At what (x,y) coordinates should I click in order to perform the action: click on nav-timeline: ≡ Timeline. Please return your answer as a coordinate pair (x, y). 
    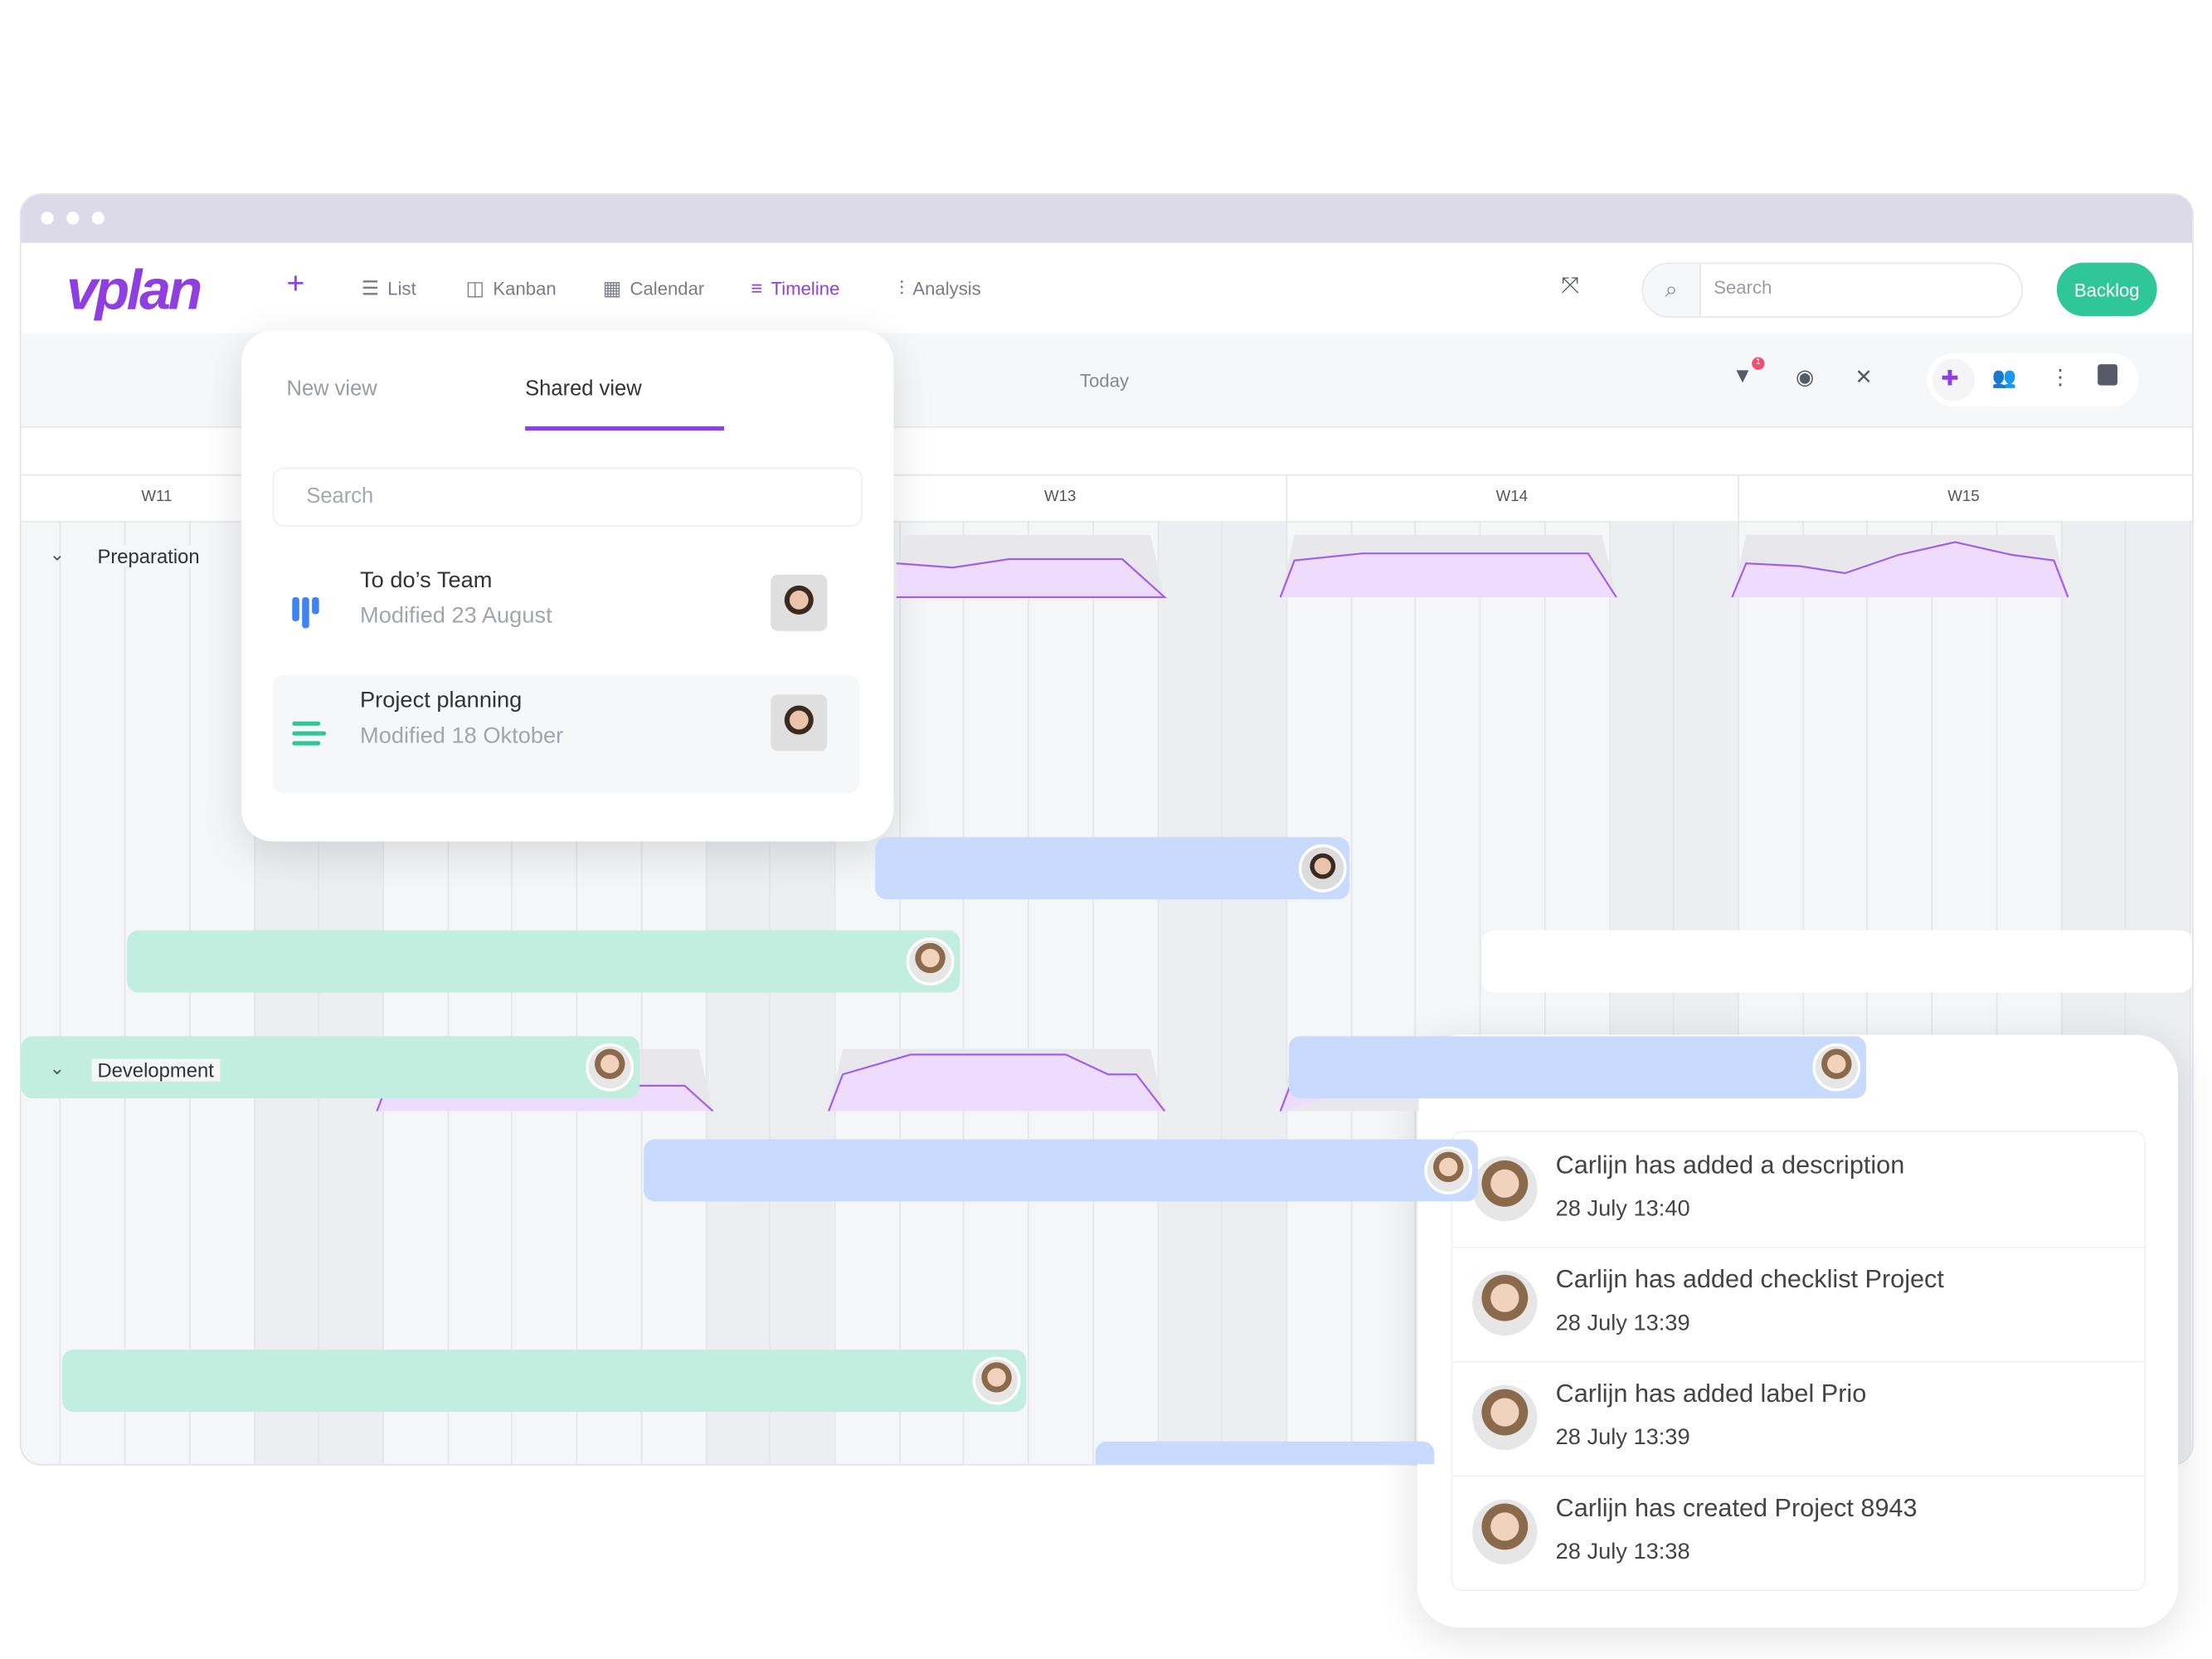
    Looking at the image, I should click on (795, 288).